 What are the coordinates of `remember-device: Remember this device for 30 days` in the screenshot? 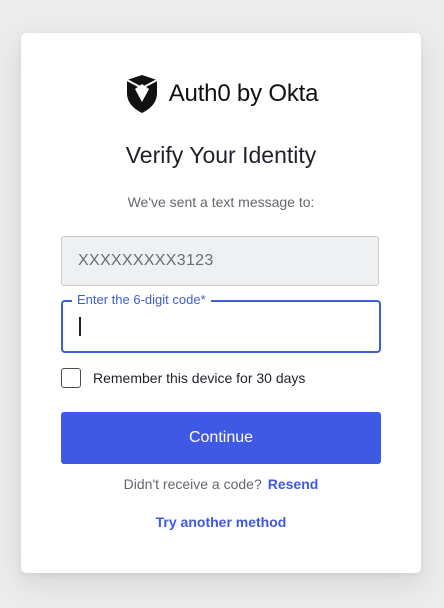 It's located at (183, 378).